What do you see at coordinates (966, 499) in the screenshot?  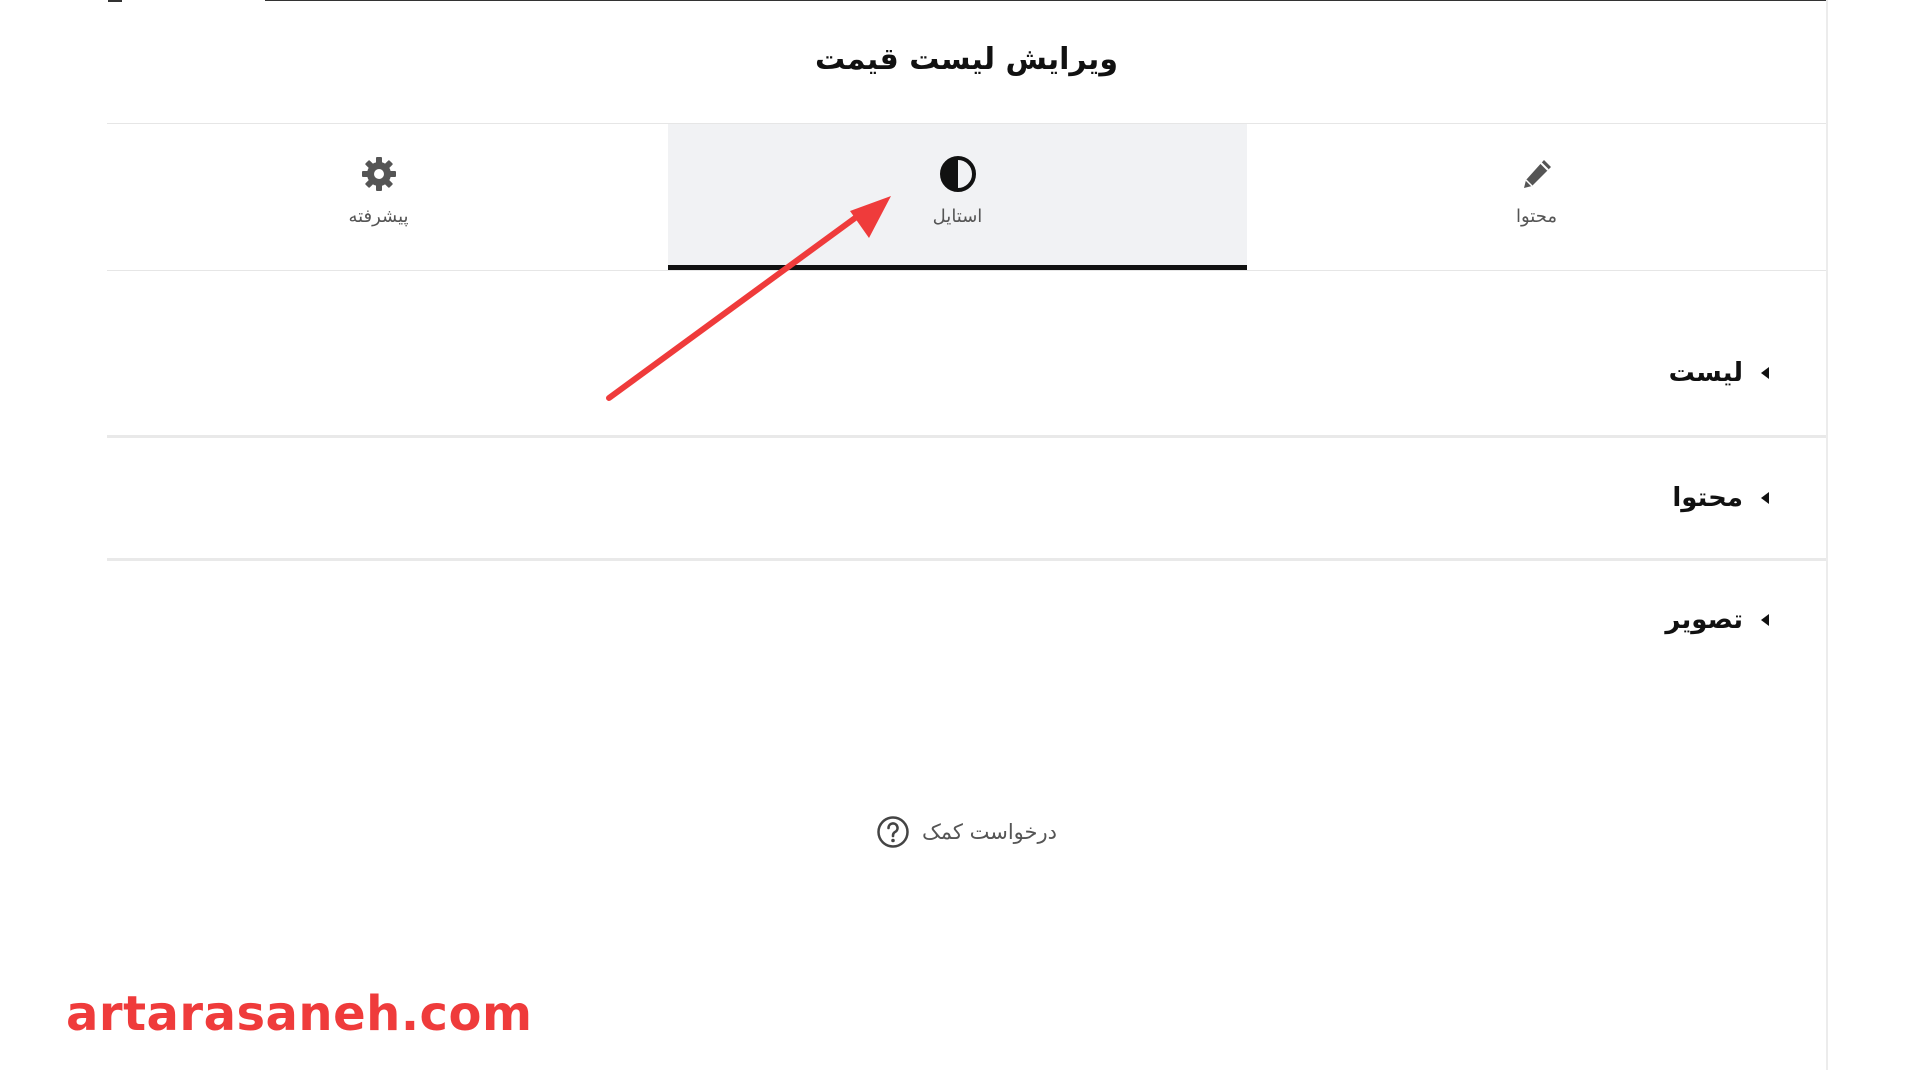 I see `section-content: محتوا` at bounding box center [966, 499].